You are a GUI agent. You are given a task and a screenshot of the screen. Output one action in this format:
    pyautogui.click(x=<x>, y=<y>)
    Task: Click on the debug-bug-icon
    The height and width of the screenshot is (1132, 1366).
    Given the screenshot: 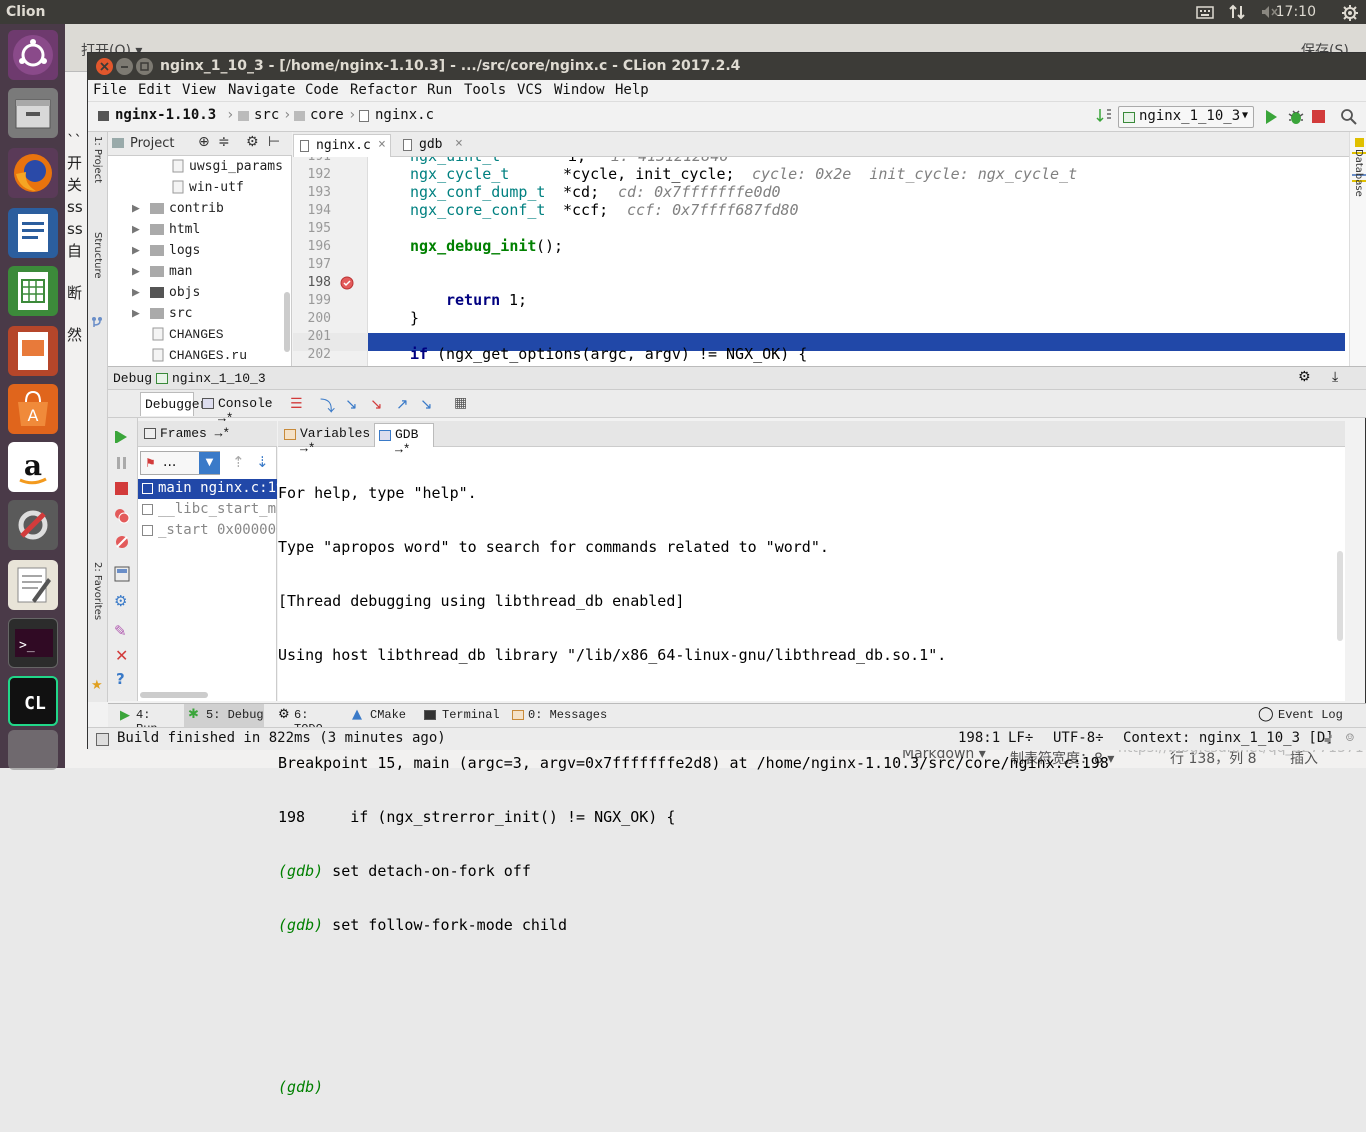 What is the action you would take?
    pyautogui.click(x=1296, y=117)
    